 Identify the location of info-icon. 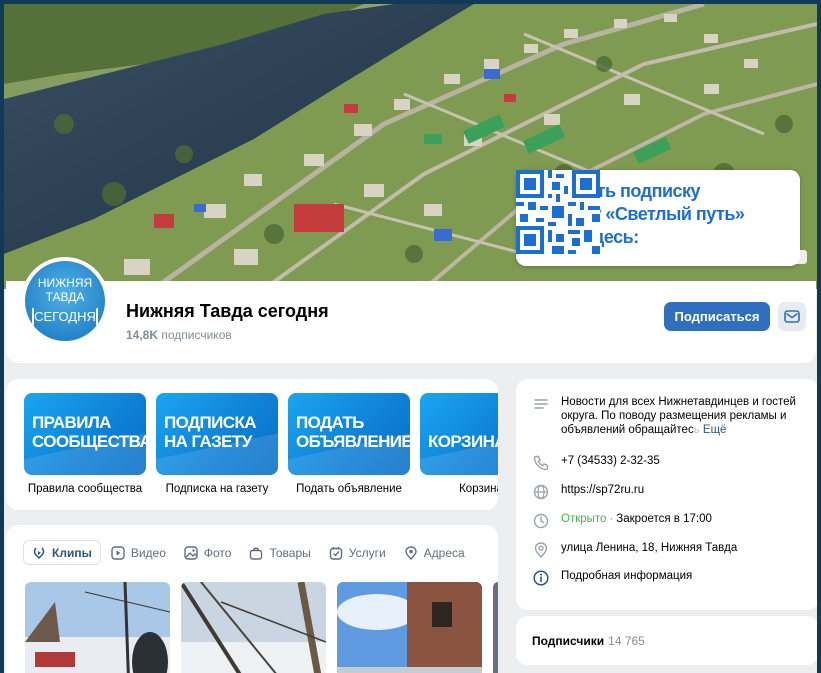
(541, 578).